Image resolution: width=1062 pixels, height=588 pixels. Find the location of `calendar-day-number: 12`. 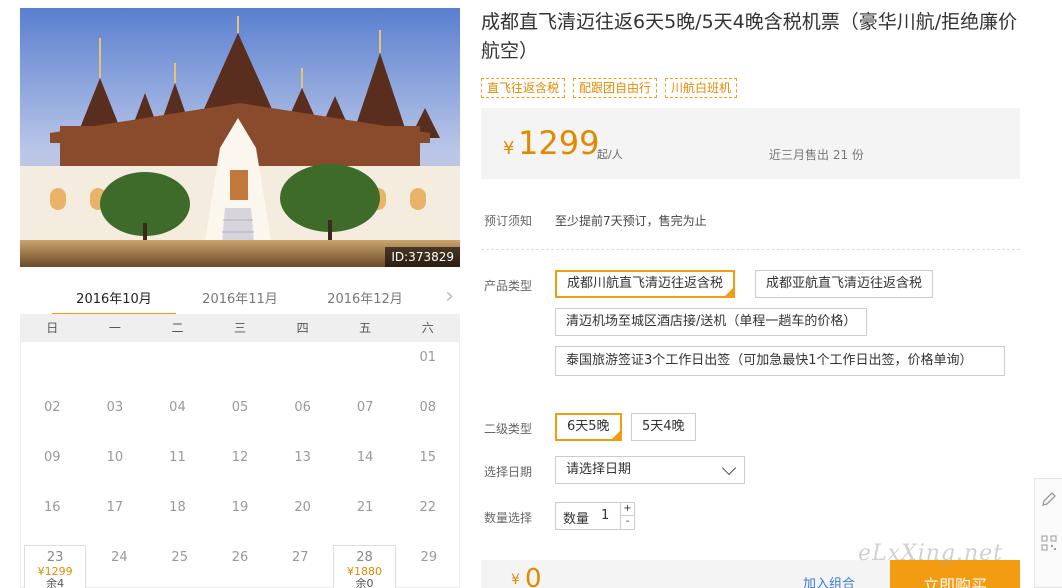

calendar-day-number: 12 is located at coordinates (240, 457).